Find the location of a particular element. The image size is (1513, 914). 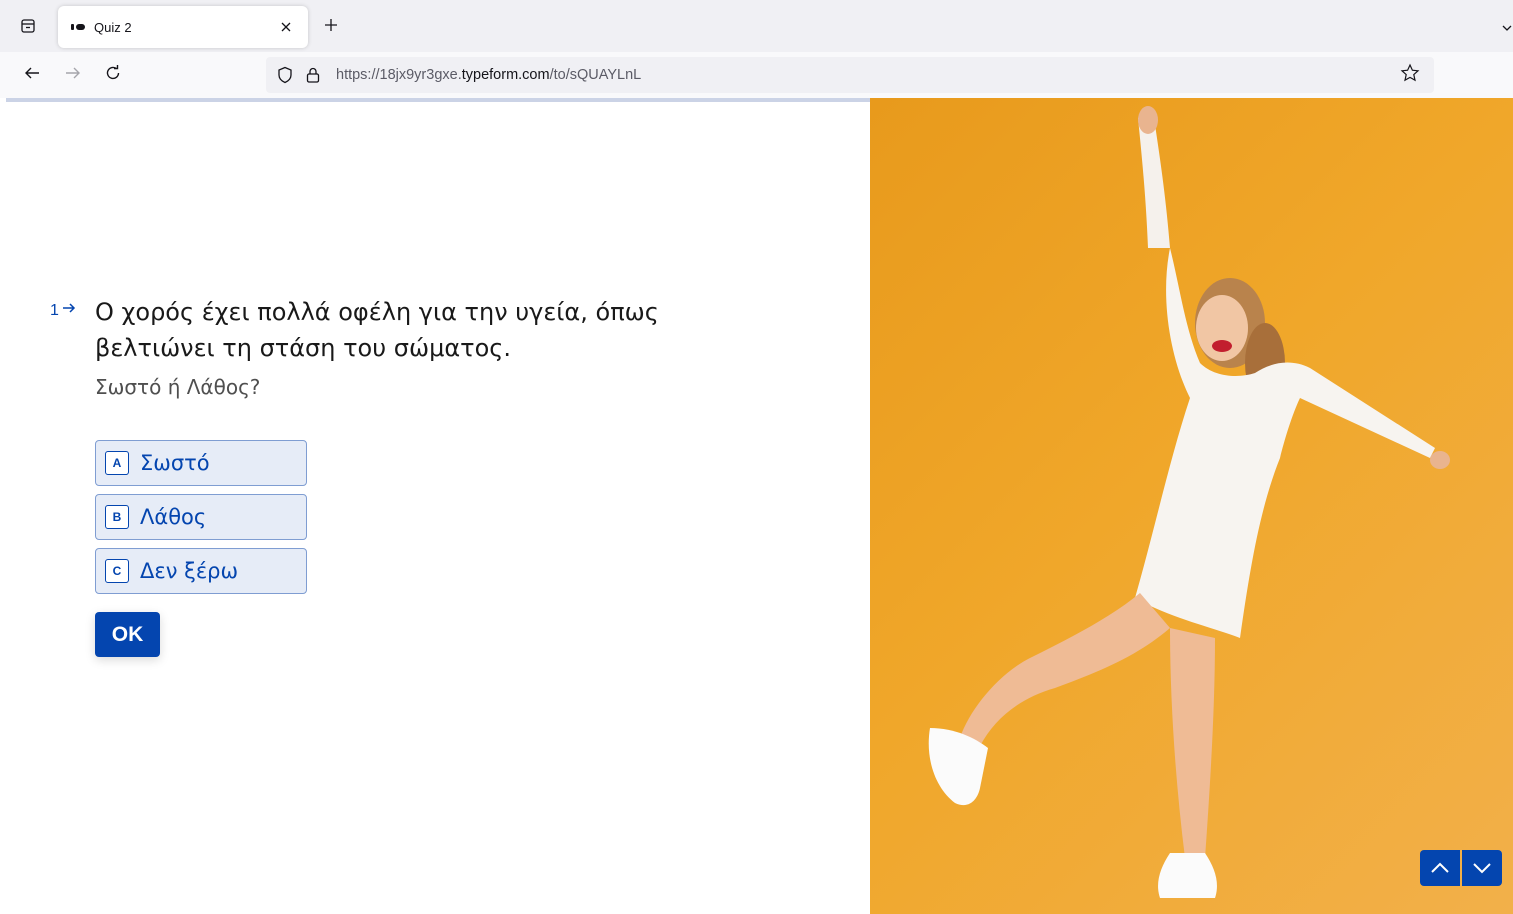

previous-question-button is located at coordinates (1440, 868).